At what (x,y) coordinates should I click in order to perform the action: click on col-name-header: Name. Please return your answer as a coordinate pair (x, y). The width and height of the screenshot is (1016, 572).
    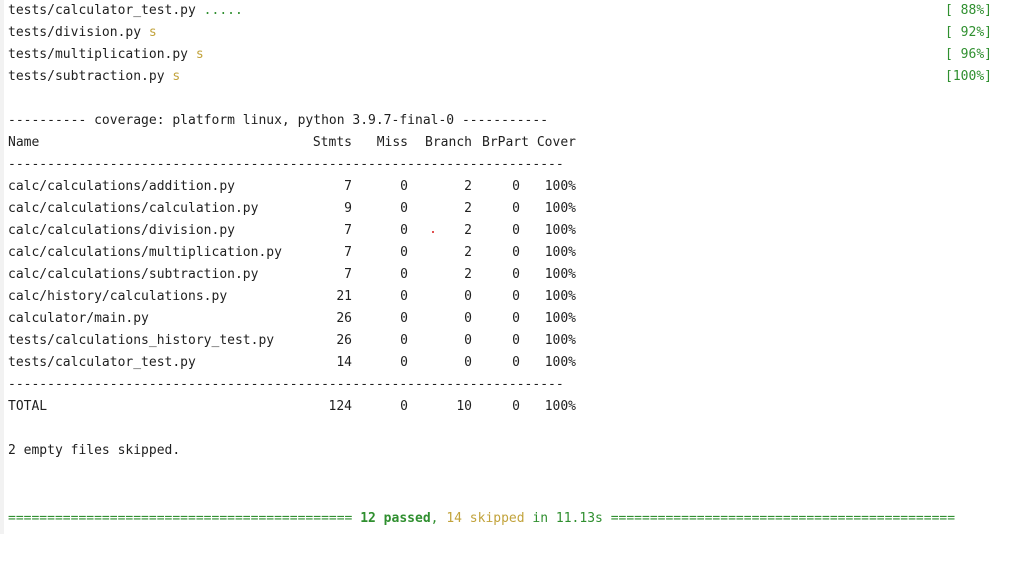
    Looking at the image, I should click on (24, 142).